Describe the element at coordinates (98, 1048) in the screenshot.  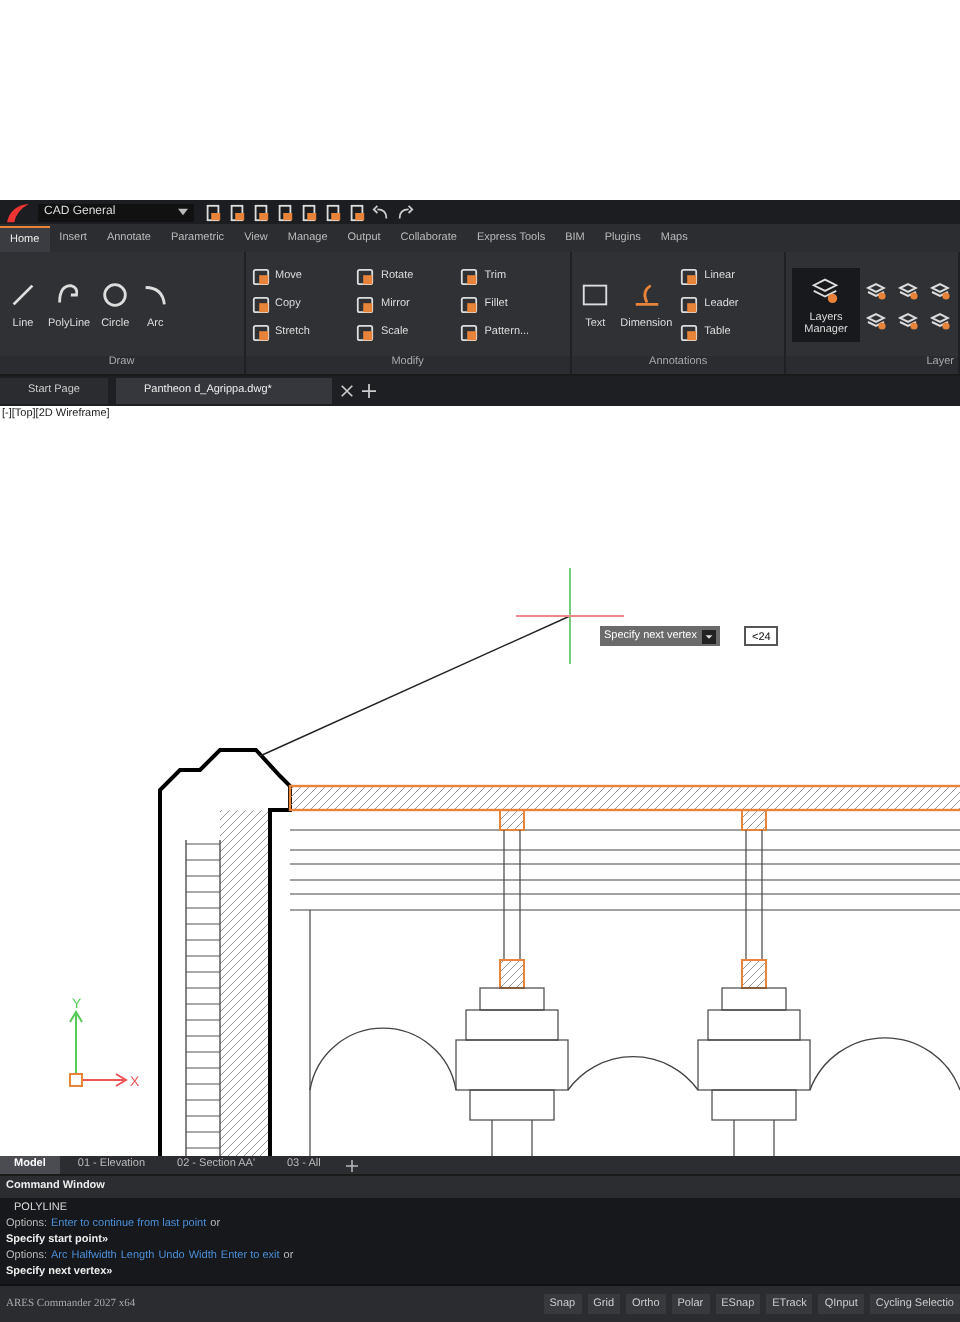
I see `ucs-icon` at that location.